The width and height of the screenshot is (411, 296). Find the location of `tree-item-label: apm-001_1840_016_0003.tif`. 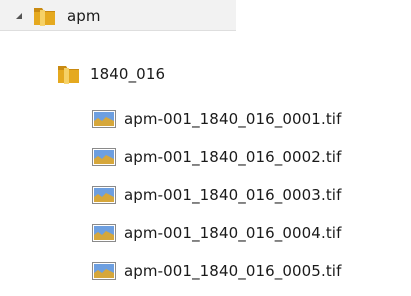

tree-item-label: apm-001_1840_016_0003.tif is located at coordinates (233, 195).